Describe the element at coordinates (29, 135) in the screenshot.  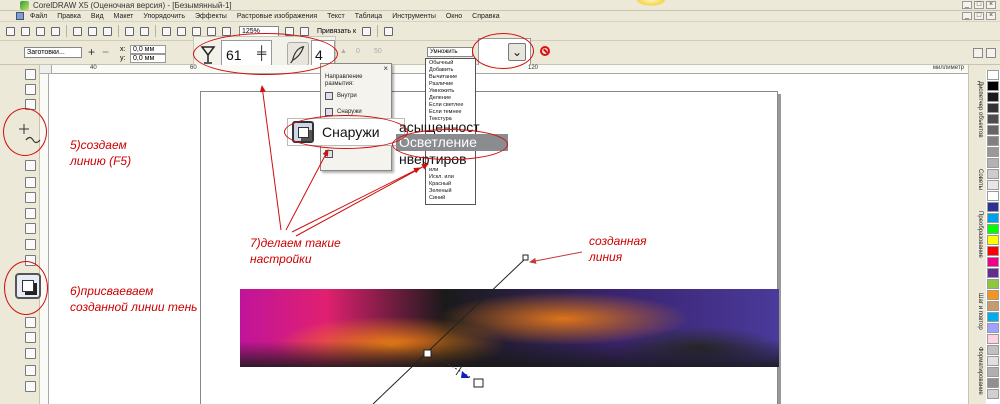
I see `bezier-tool-icon` at that location.